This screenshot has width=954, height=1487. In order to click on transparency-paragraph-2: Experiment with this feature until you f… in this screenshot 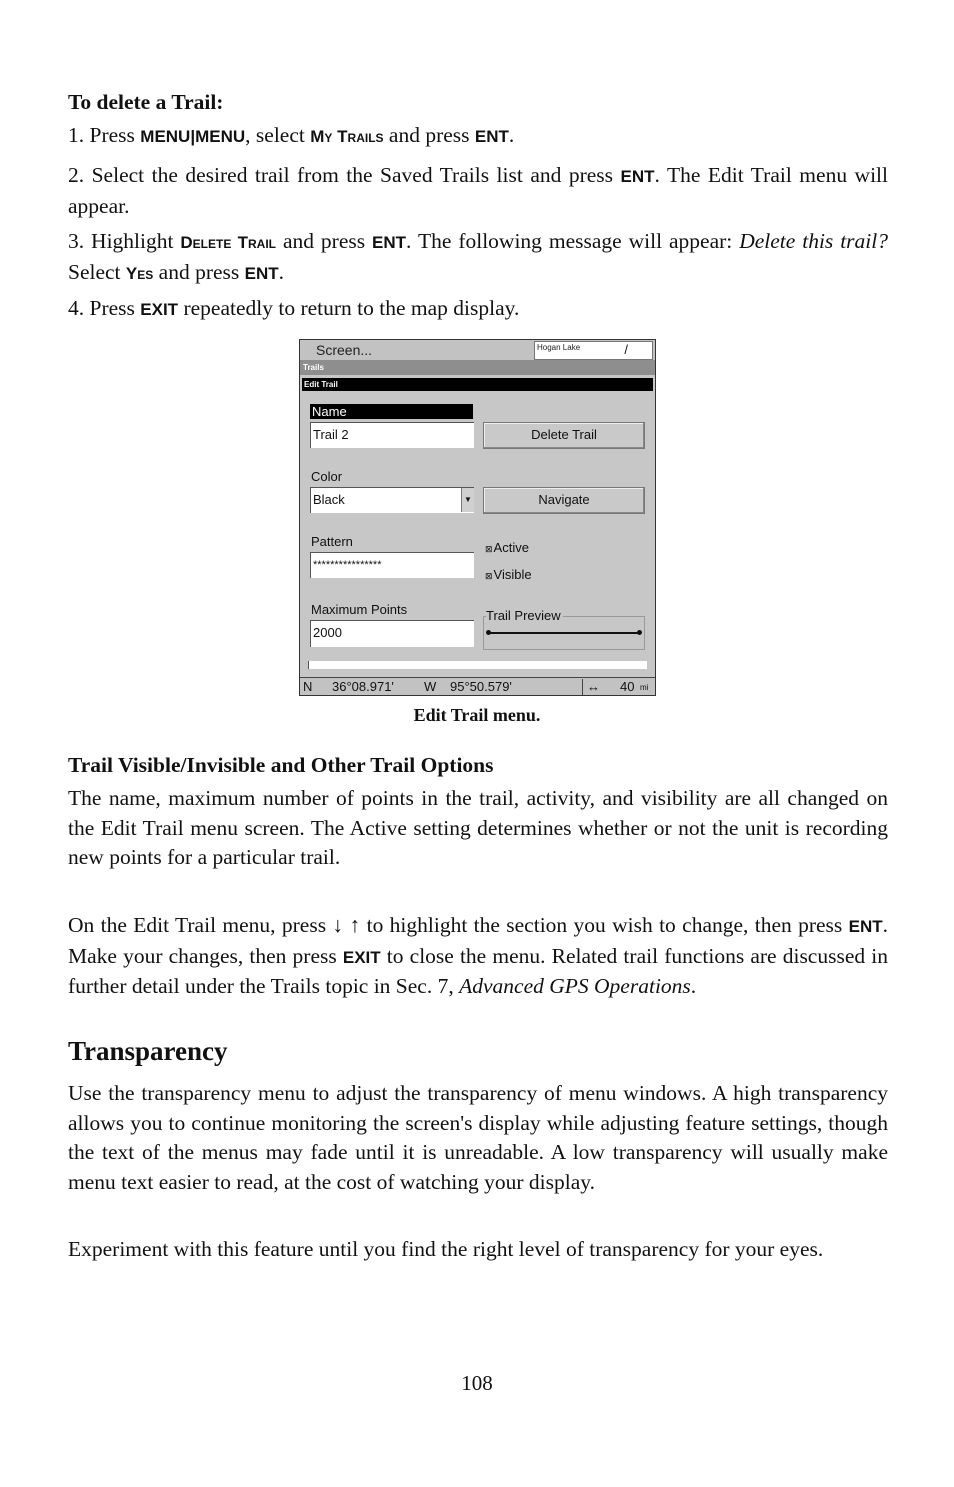, I will do `click(446, 1249)`.